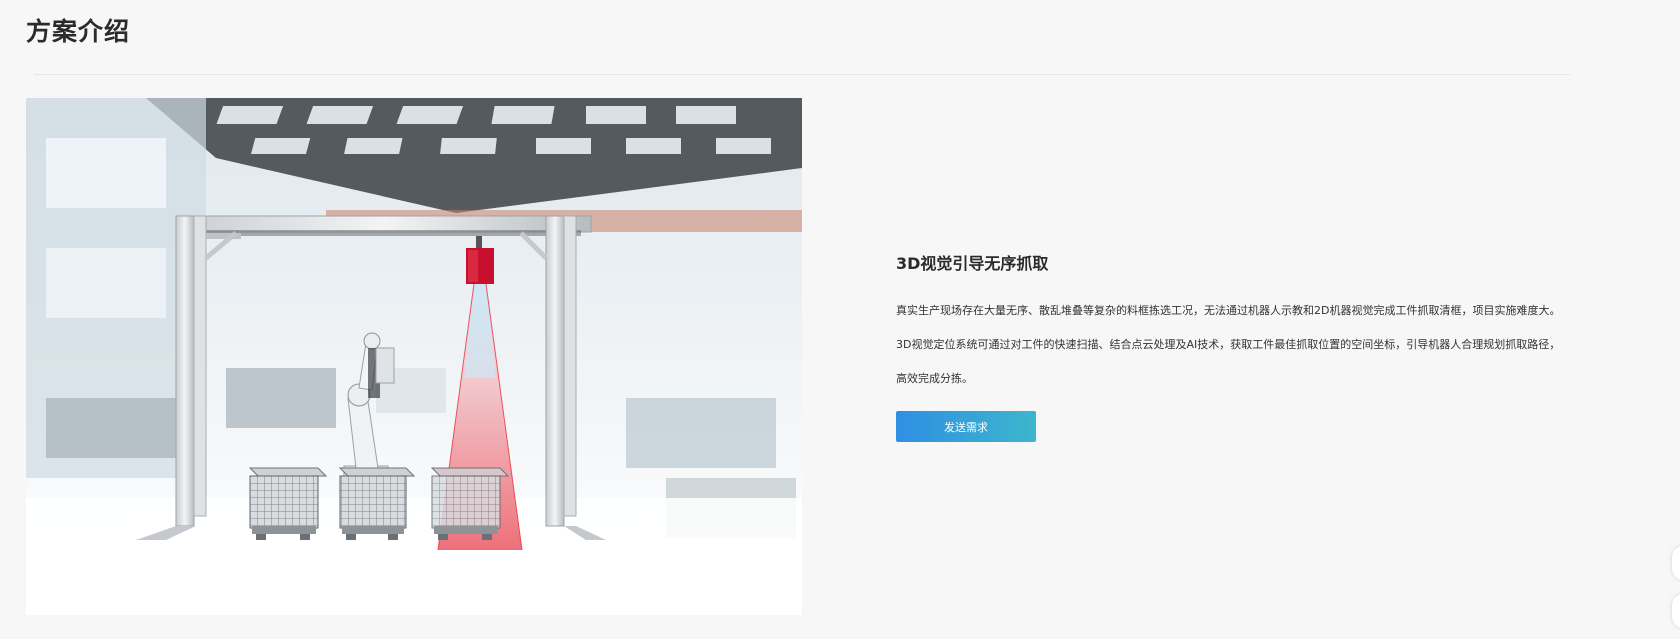 Image resolution: width=1680 pixels, height=639 pixels. Describe the element at coordinates (934, 378) in the screenshot. I see `solution-paragraph: 高效完成分拣。` at that location.